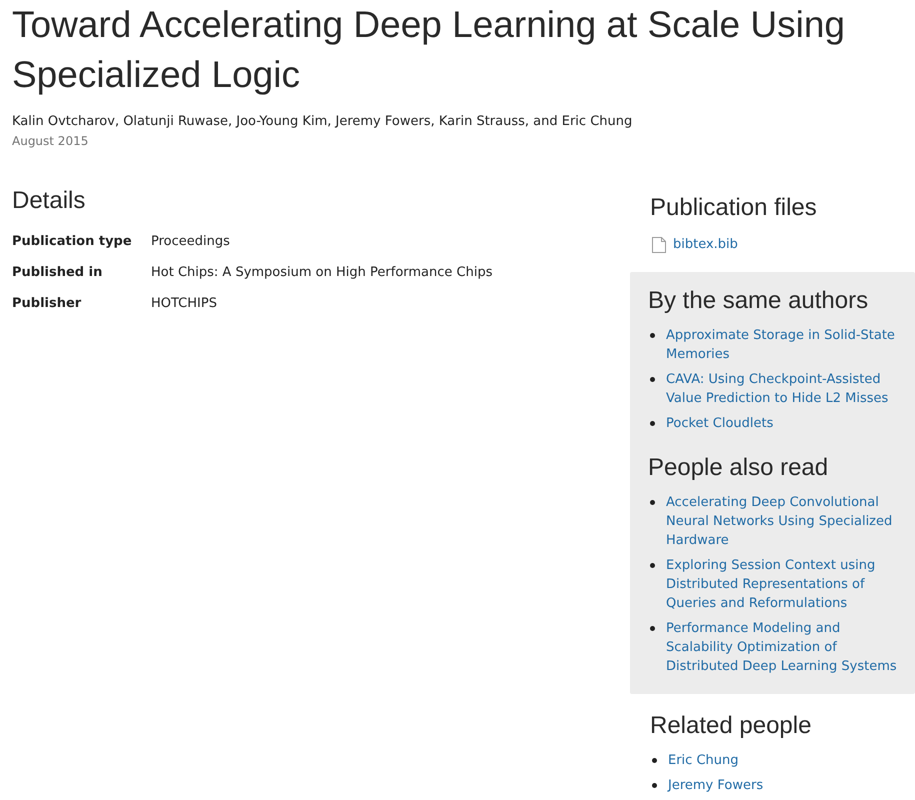 This screenshot has width=915, height=800. What do you see at coordinates (659, 244) in the screenshot?
I see `file-icon` at bounding box center [659, 244].